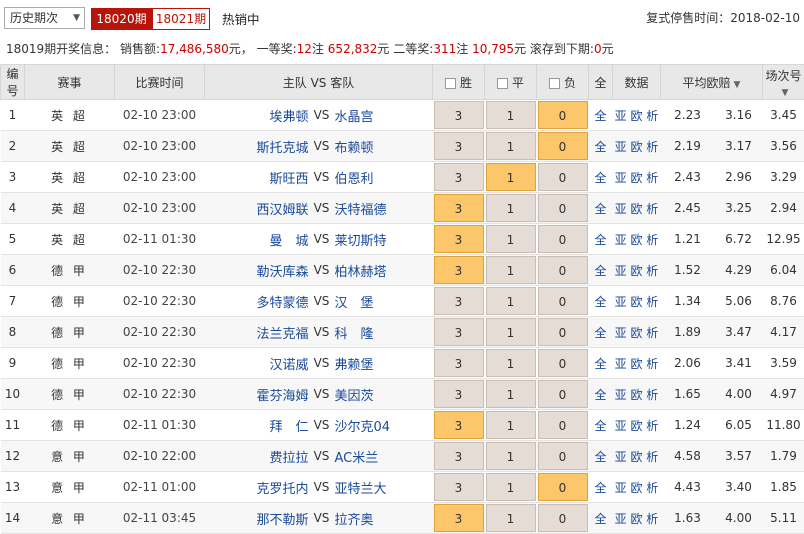 This screenshot has height=534, width=804. What do you see at coordinates (257, 394) in the screenshot?
I see `home-team: 霍芬海姆` at bounding box center [257, 394].